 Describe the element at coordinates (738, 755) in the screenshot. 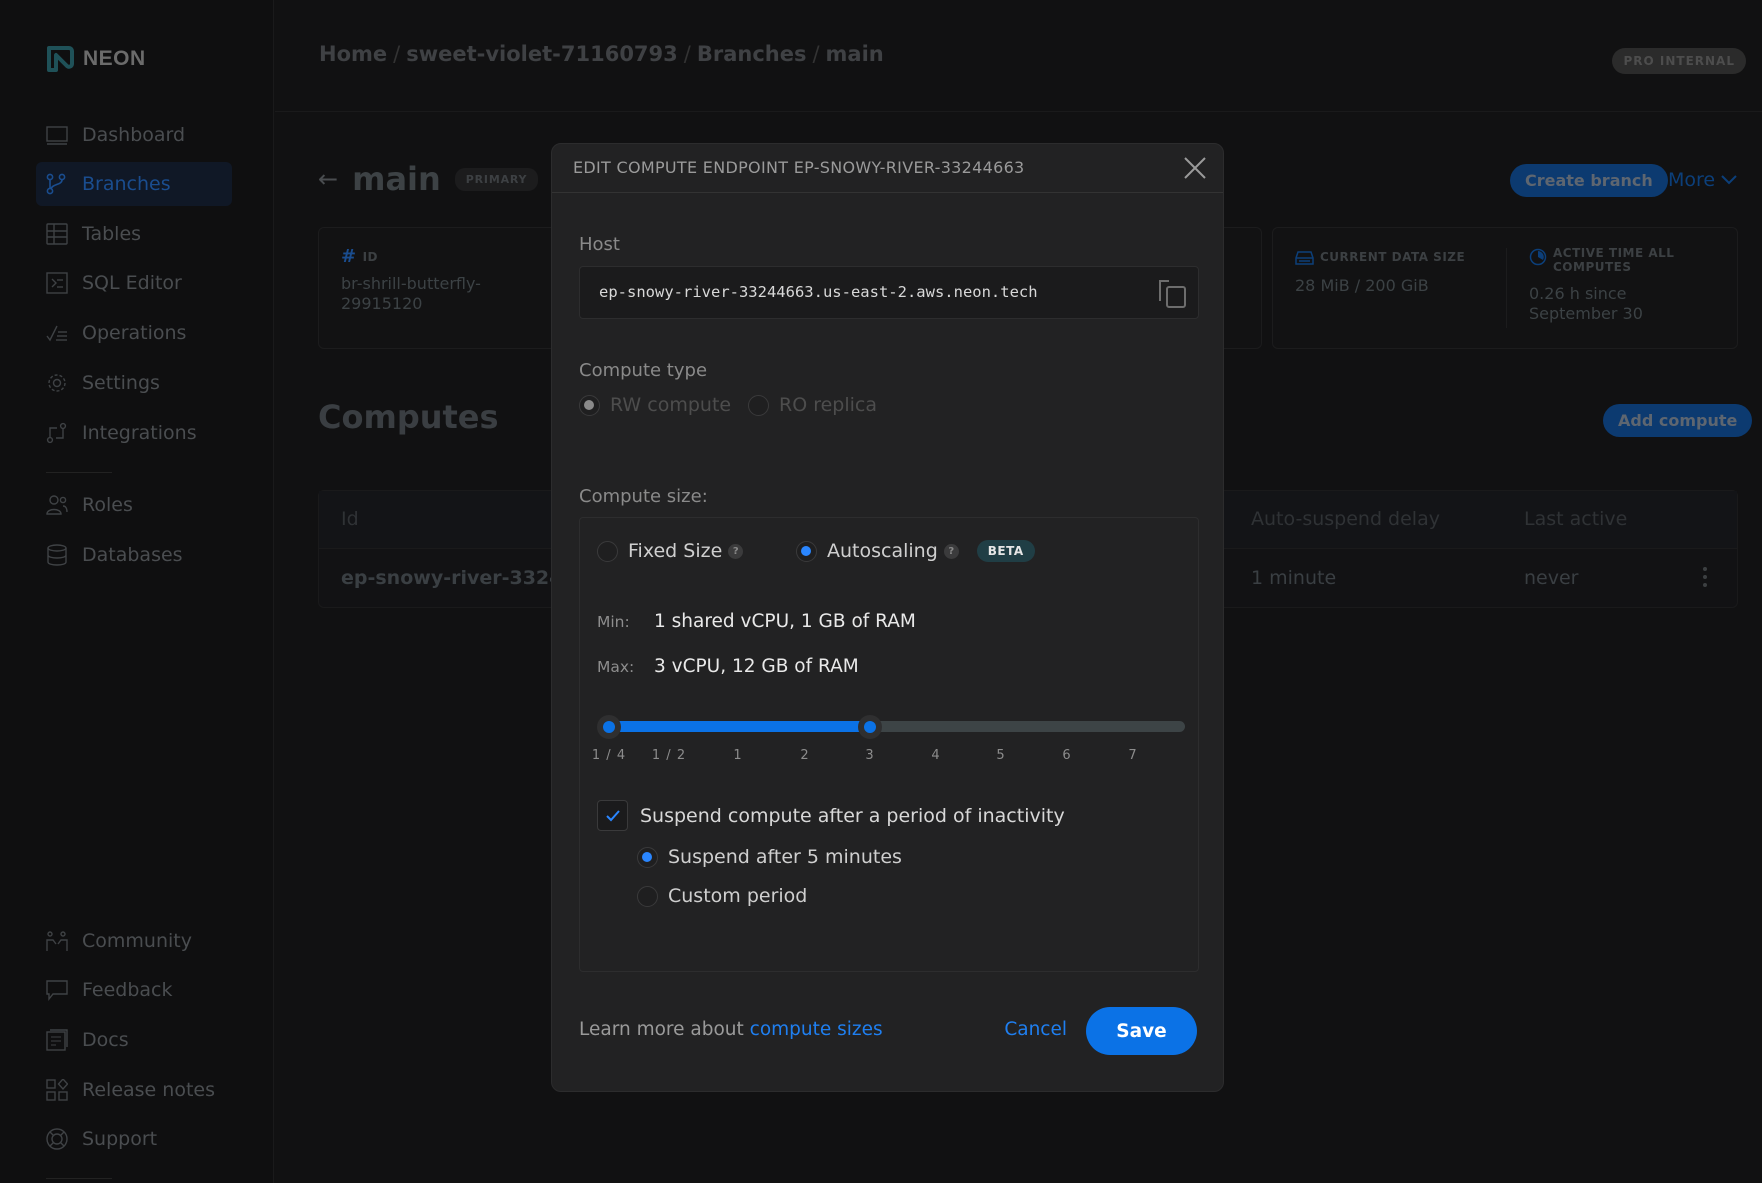

I see `slider-tick-label: 1` at that location.